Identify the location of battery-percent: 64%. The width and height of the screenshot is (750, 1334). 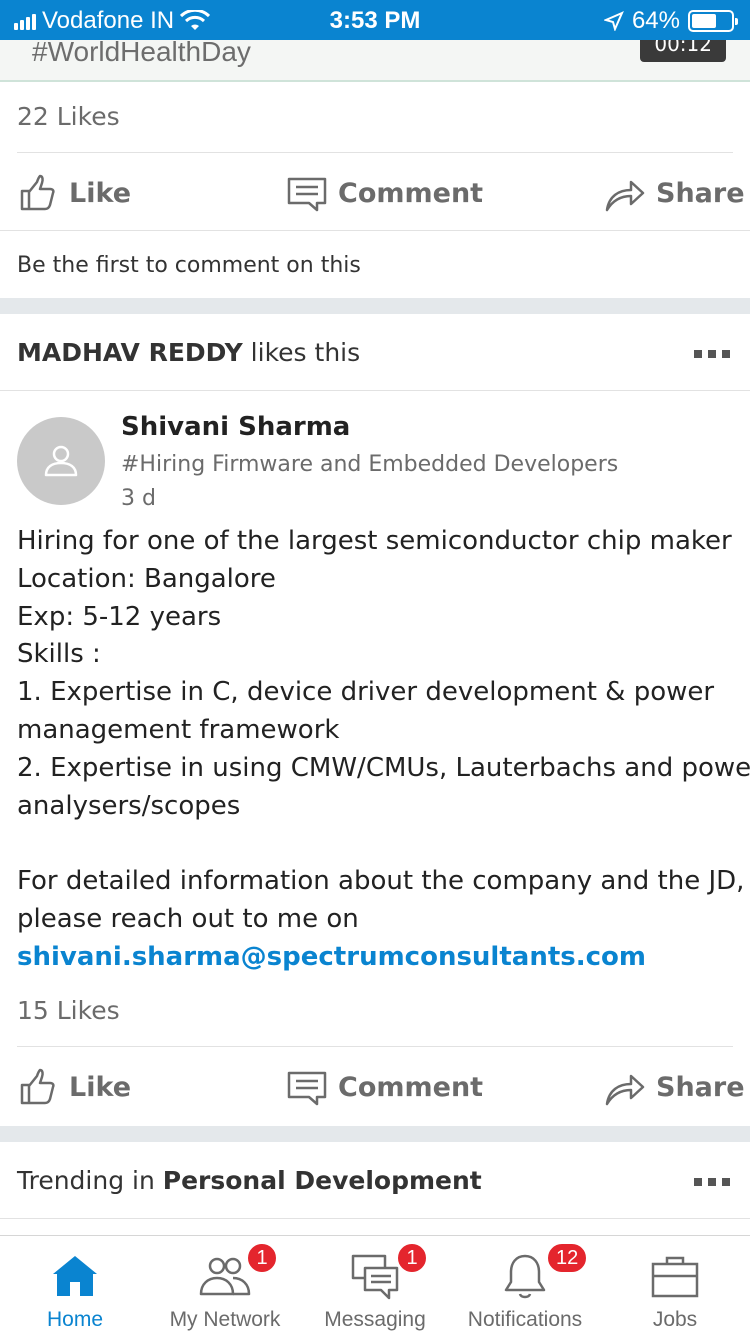
(655, 20).